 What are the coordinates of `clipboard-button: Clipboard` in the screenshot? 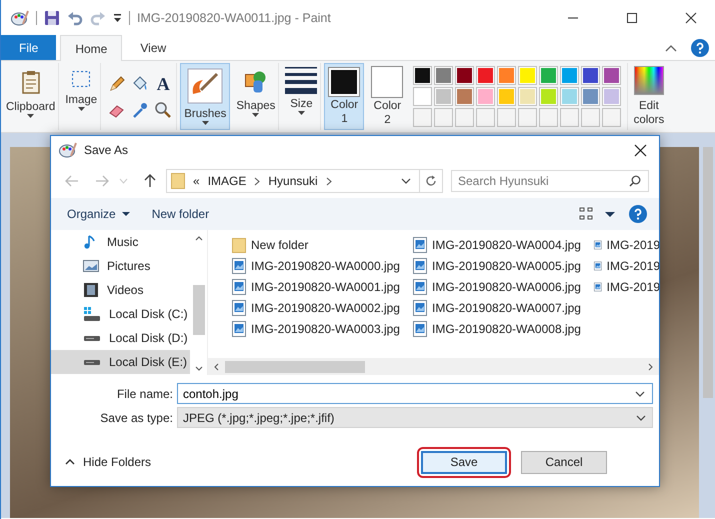 It's located at (31, 96).